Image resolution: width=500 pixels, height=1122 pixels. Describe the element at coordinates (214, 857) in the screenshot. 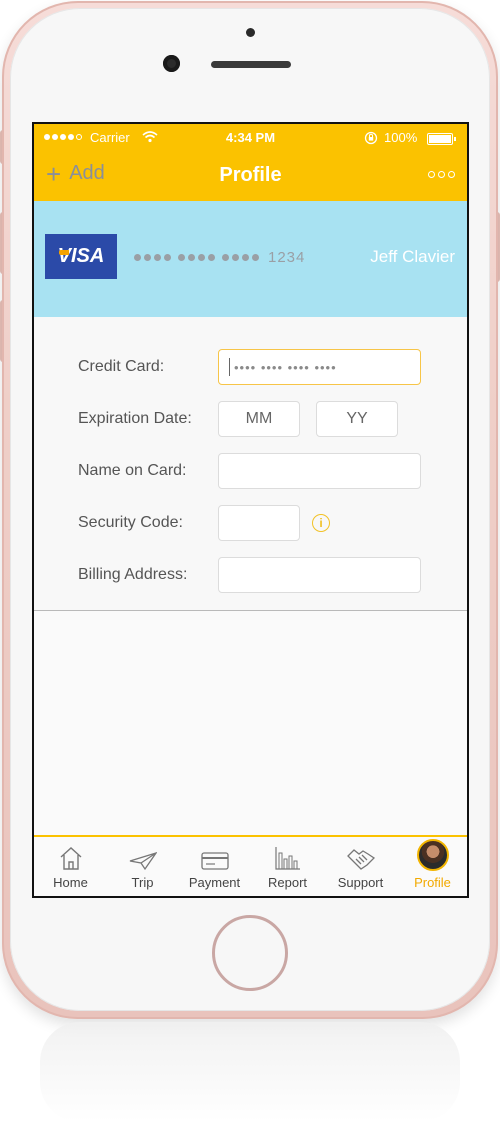

I see `credit-card-icon` at that location.